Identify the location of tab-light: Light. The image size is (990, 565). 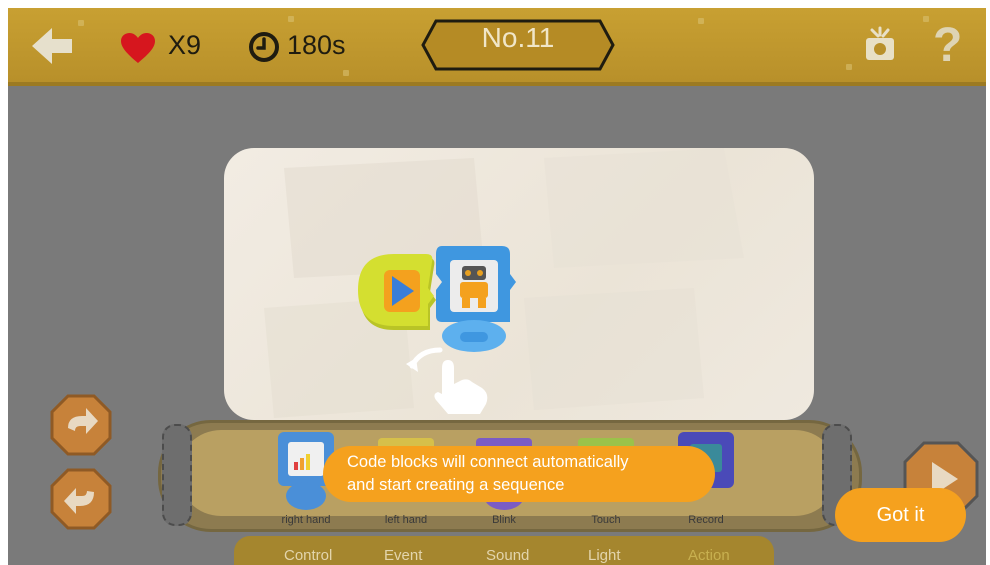
(604, 555).